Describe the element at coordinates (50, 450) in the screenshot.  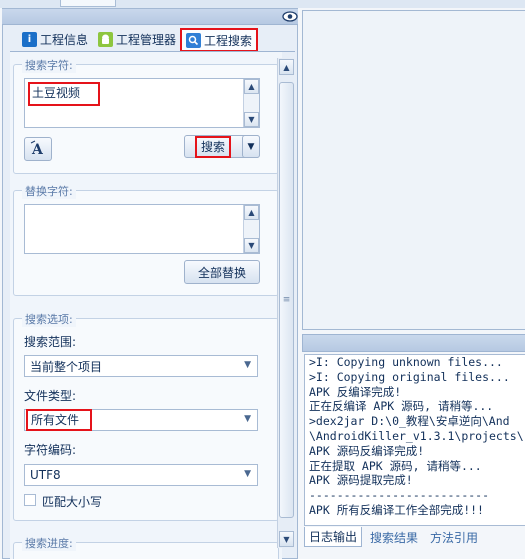
I see `encoding-label: 字符编码:` at that location.